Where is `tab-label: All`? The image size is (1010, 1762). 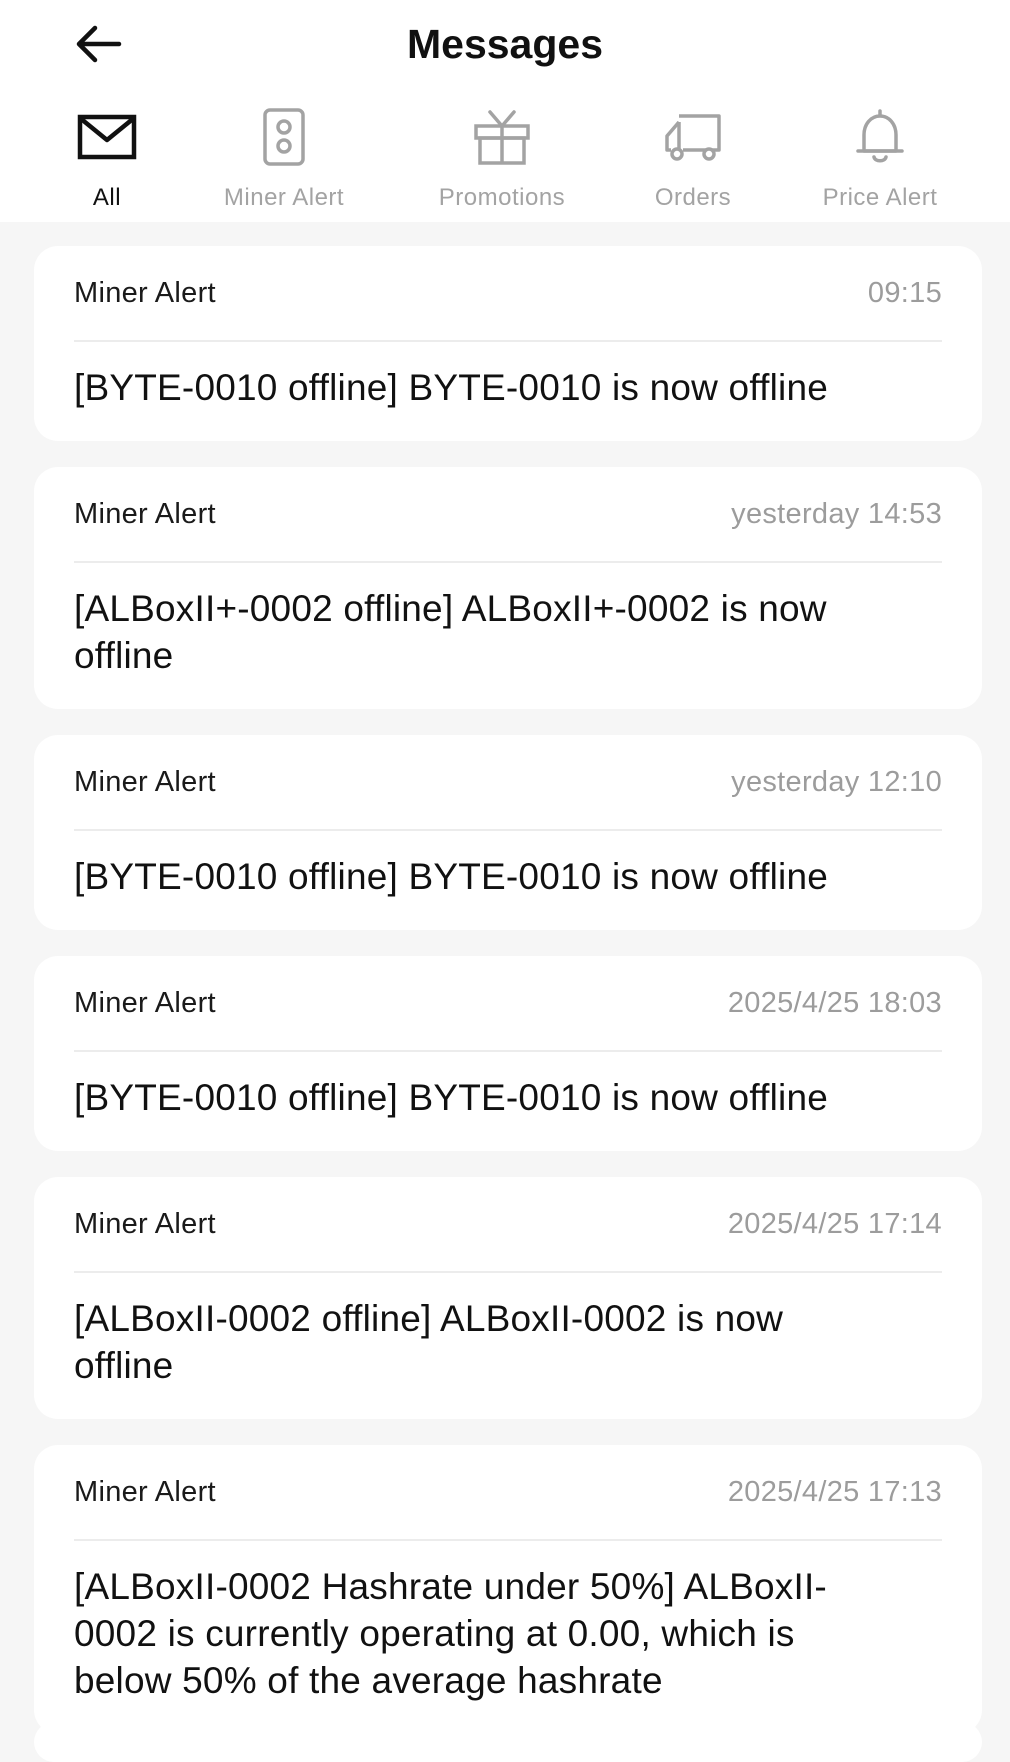 tab-label: All is located at coordinates (107, 197).